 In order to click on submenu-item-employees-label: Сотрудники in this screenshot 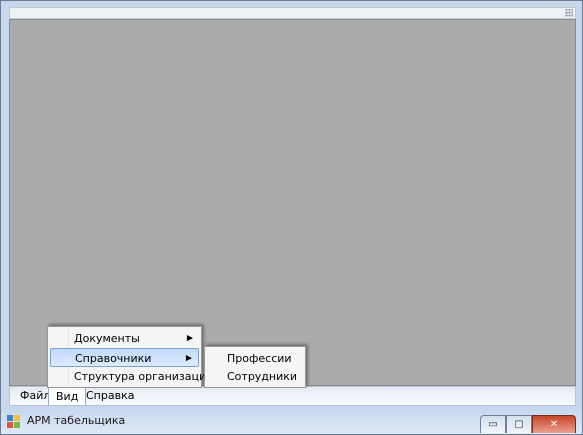, I will do `click(262, 376)`.